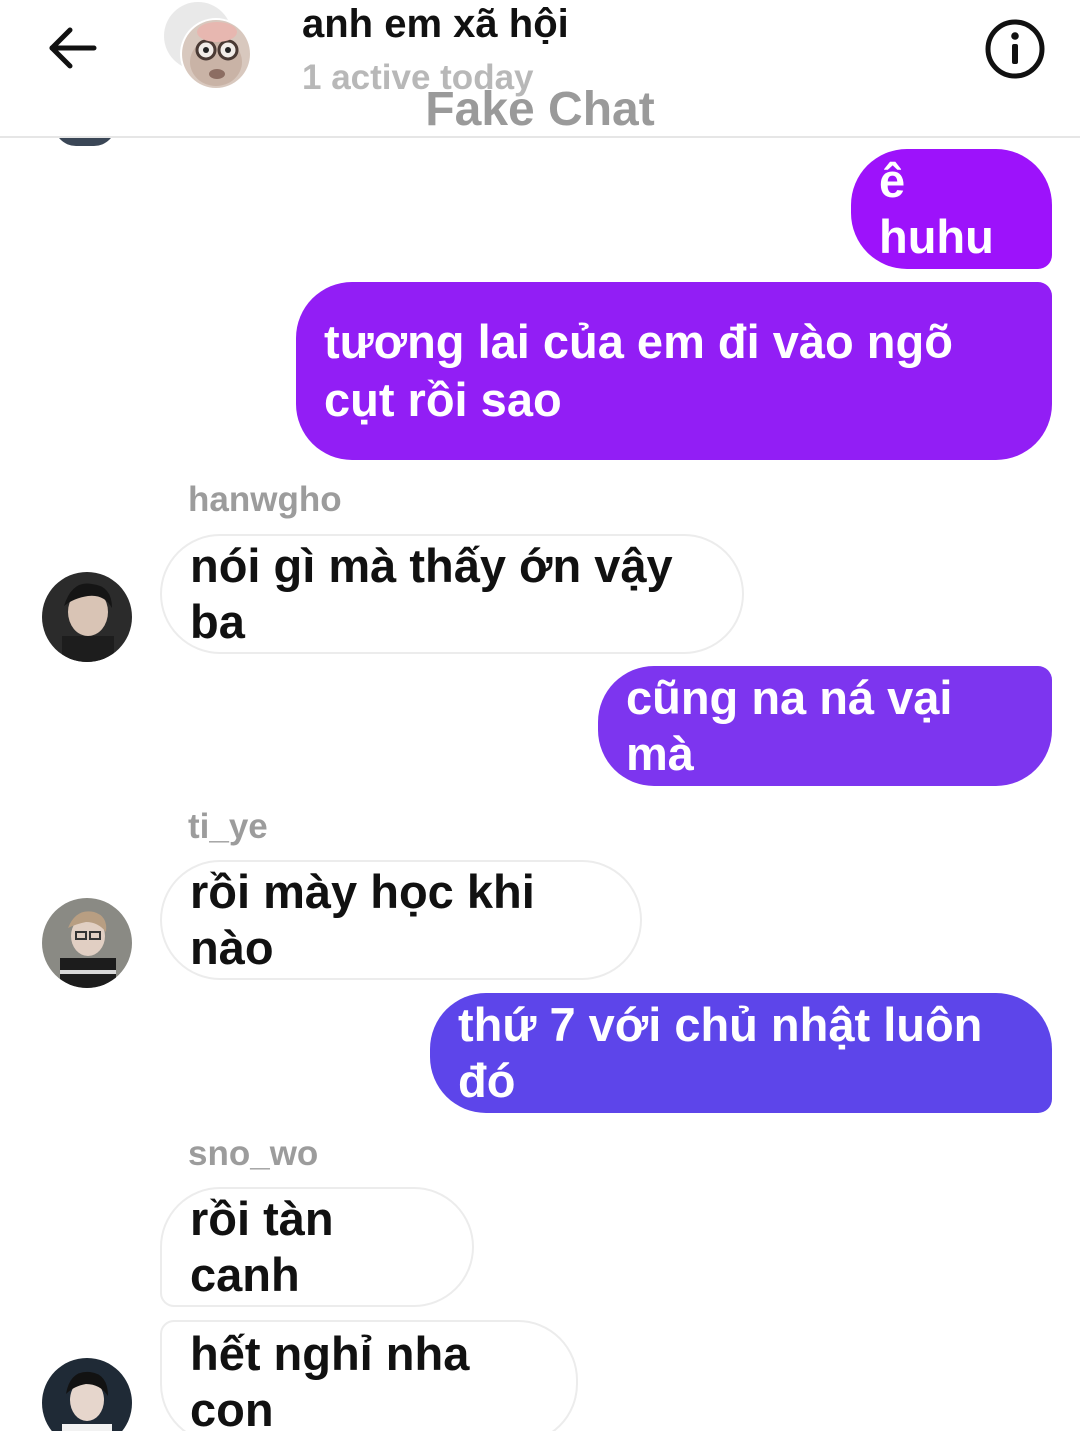 This screenshot has width=1080, height=1431. I want to click on chat-header: anh em xã hội 1 active today Fake Chat, so click(540, 69).